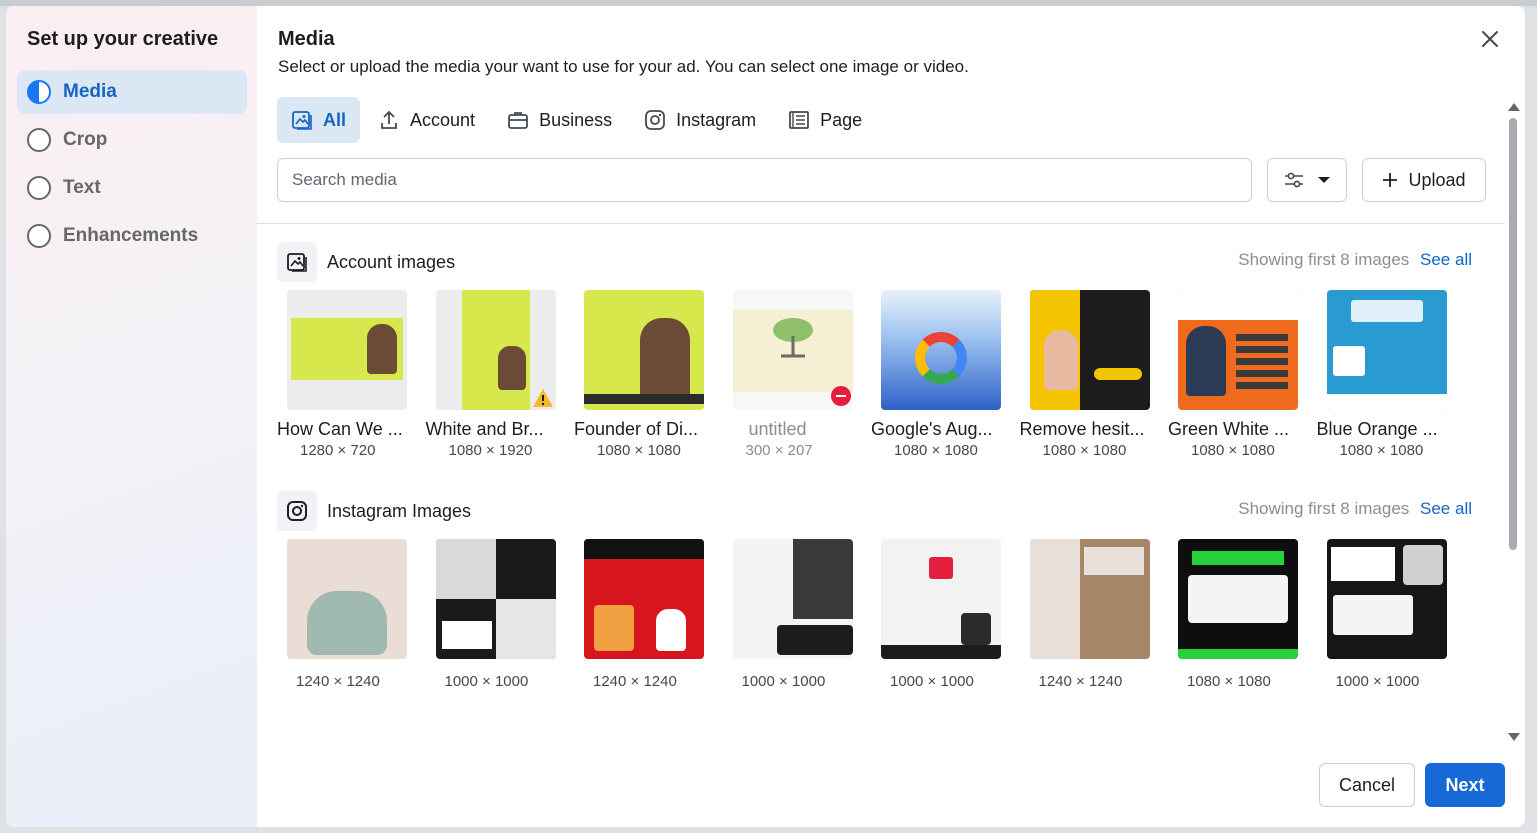 This screenshot has width=1537, height=833. I want to click on blocked-icon, so click(840, 396).